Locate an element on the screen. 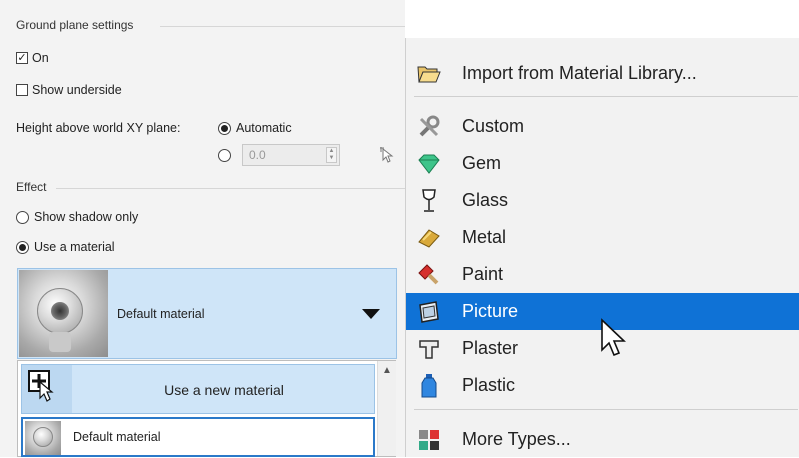 Image resolution: width=799 pixels, height=458 pixels. ground-plane-group-label: Ground plane settings is located at coordinates (75, 25).